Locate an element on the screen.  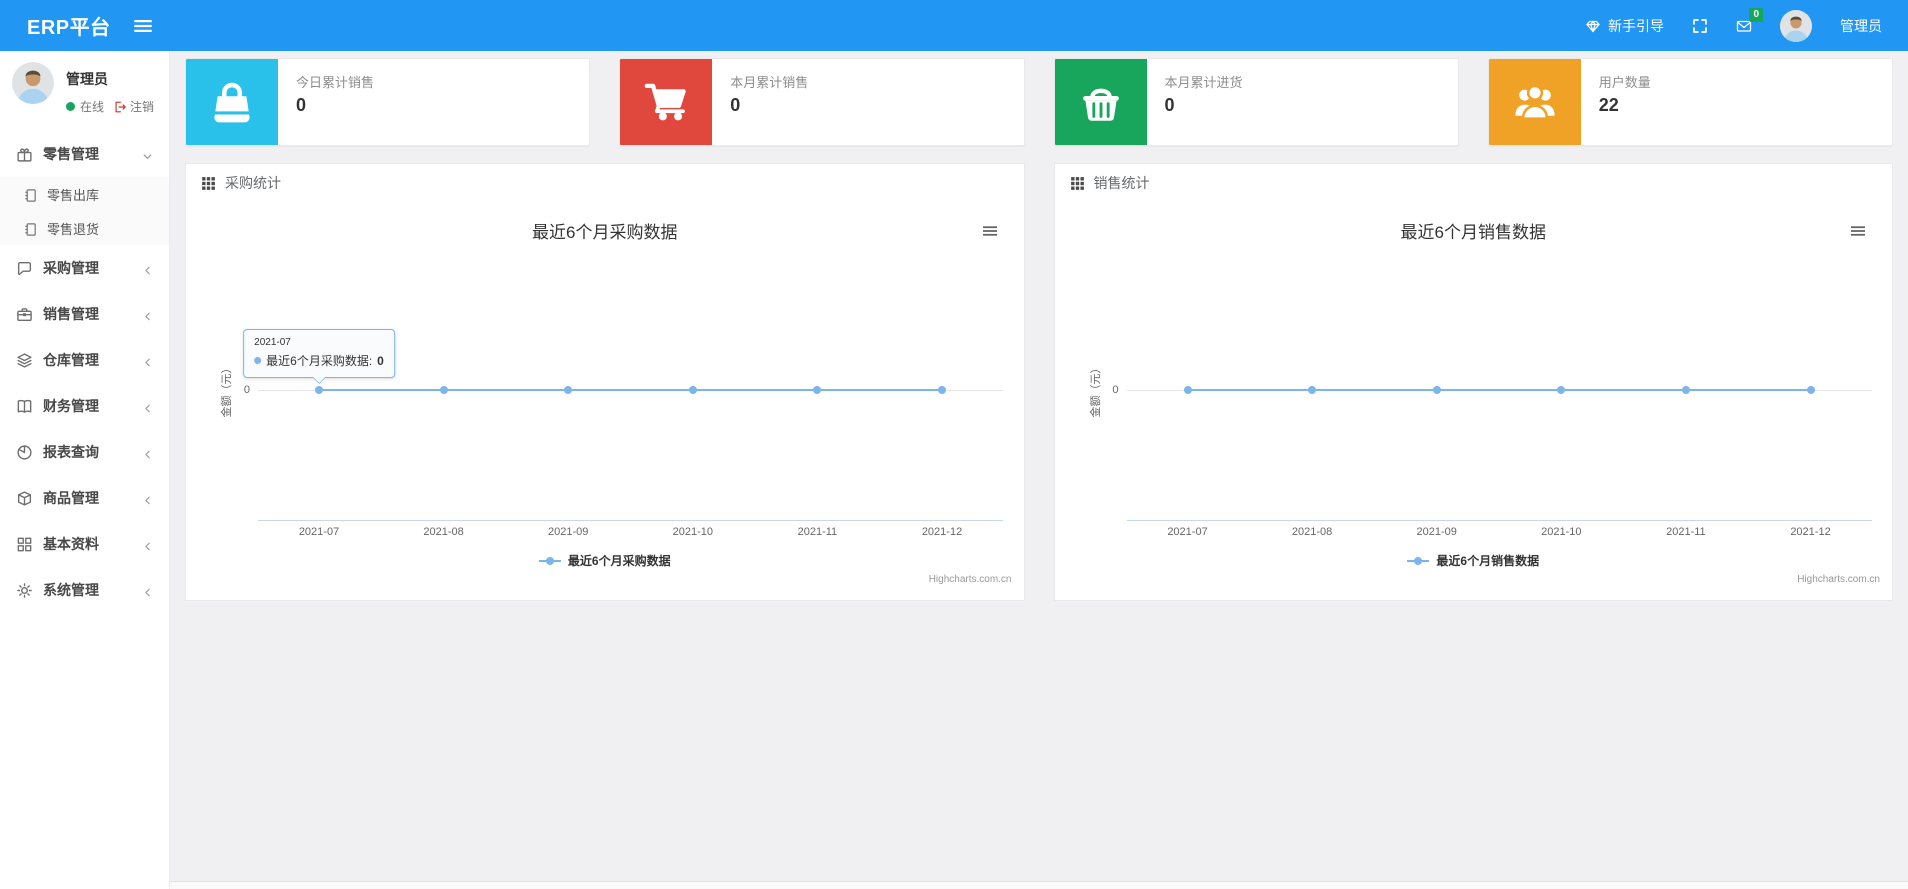
stat-card-value: 22 is located at coordinates (1608, 105).